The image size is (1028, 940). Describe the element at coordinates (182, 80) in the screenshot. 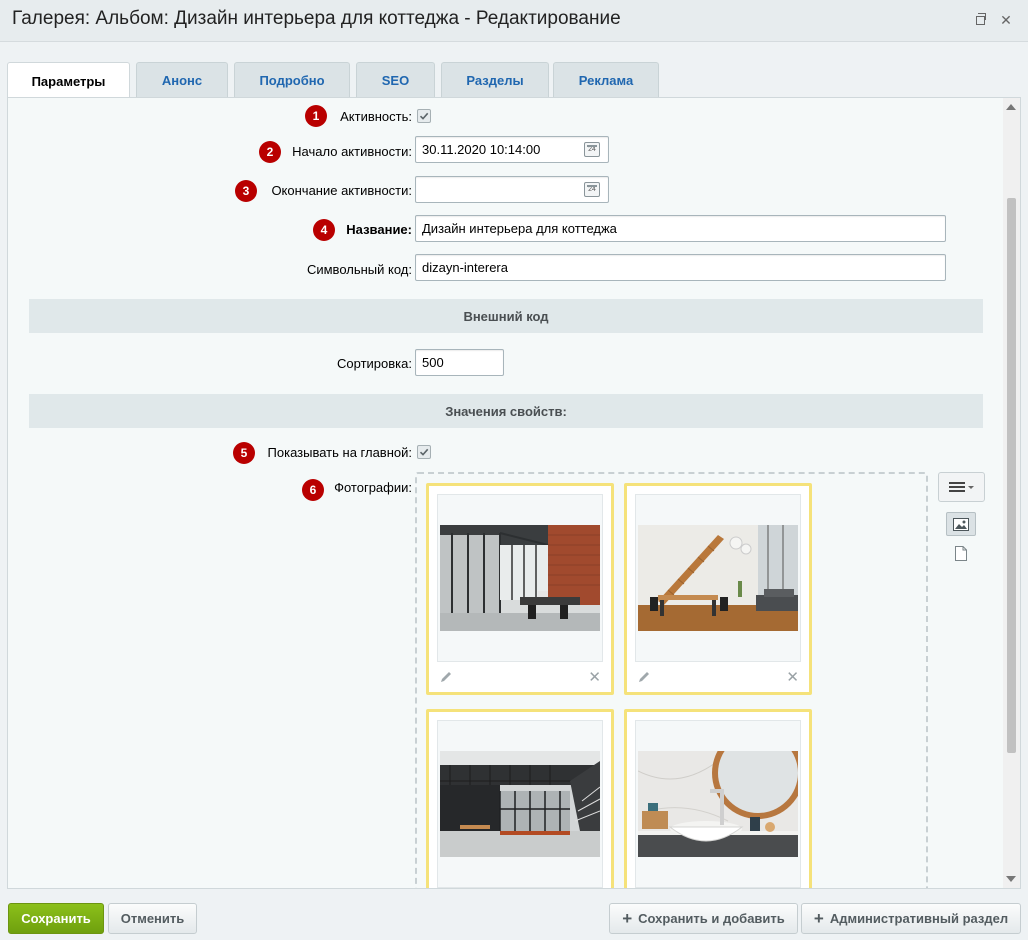

I see `tab-announce: Анонс` at that location.